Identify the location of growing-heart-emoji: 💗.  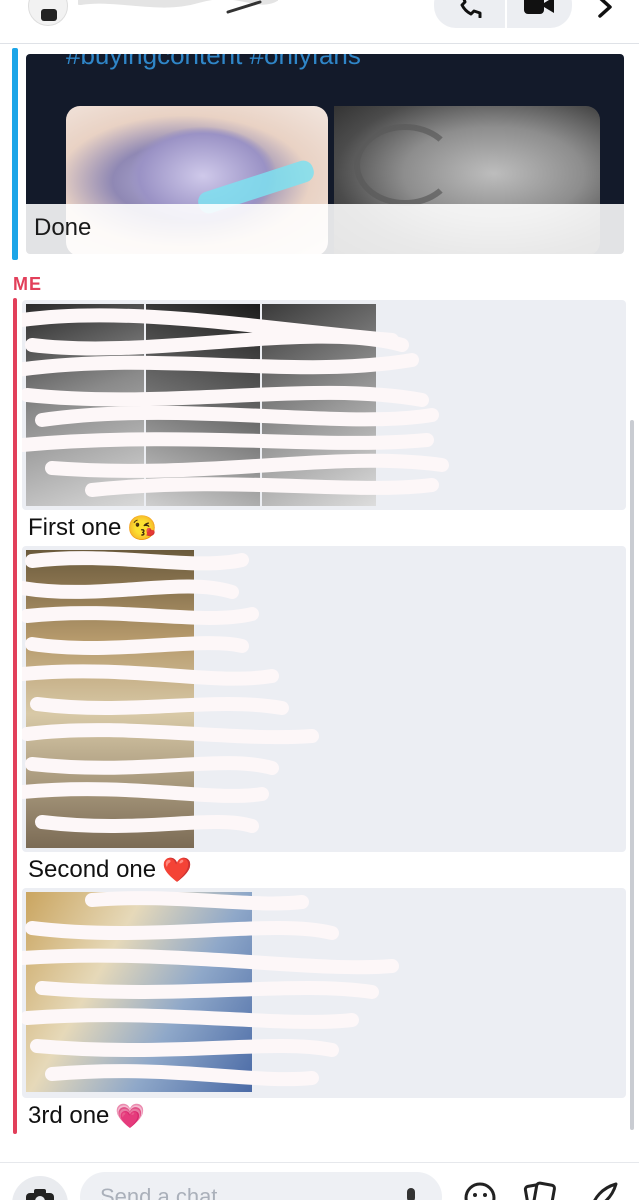
(130, 1117).